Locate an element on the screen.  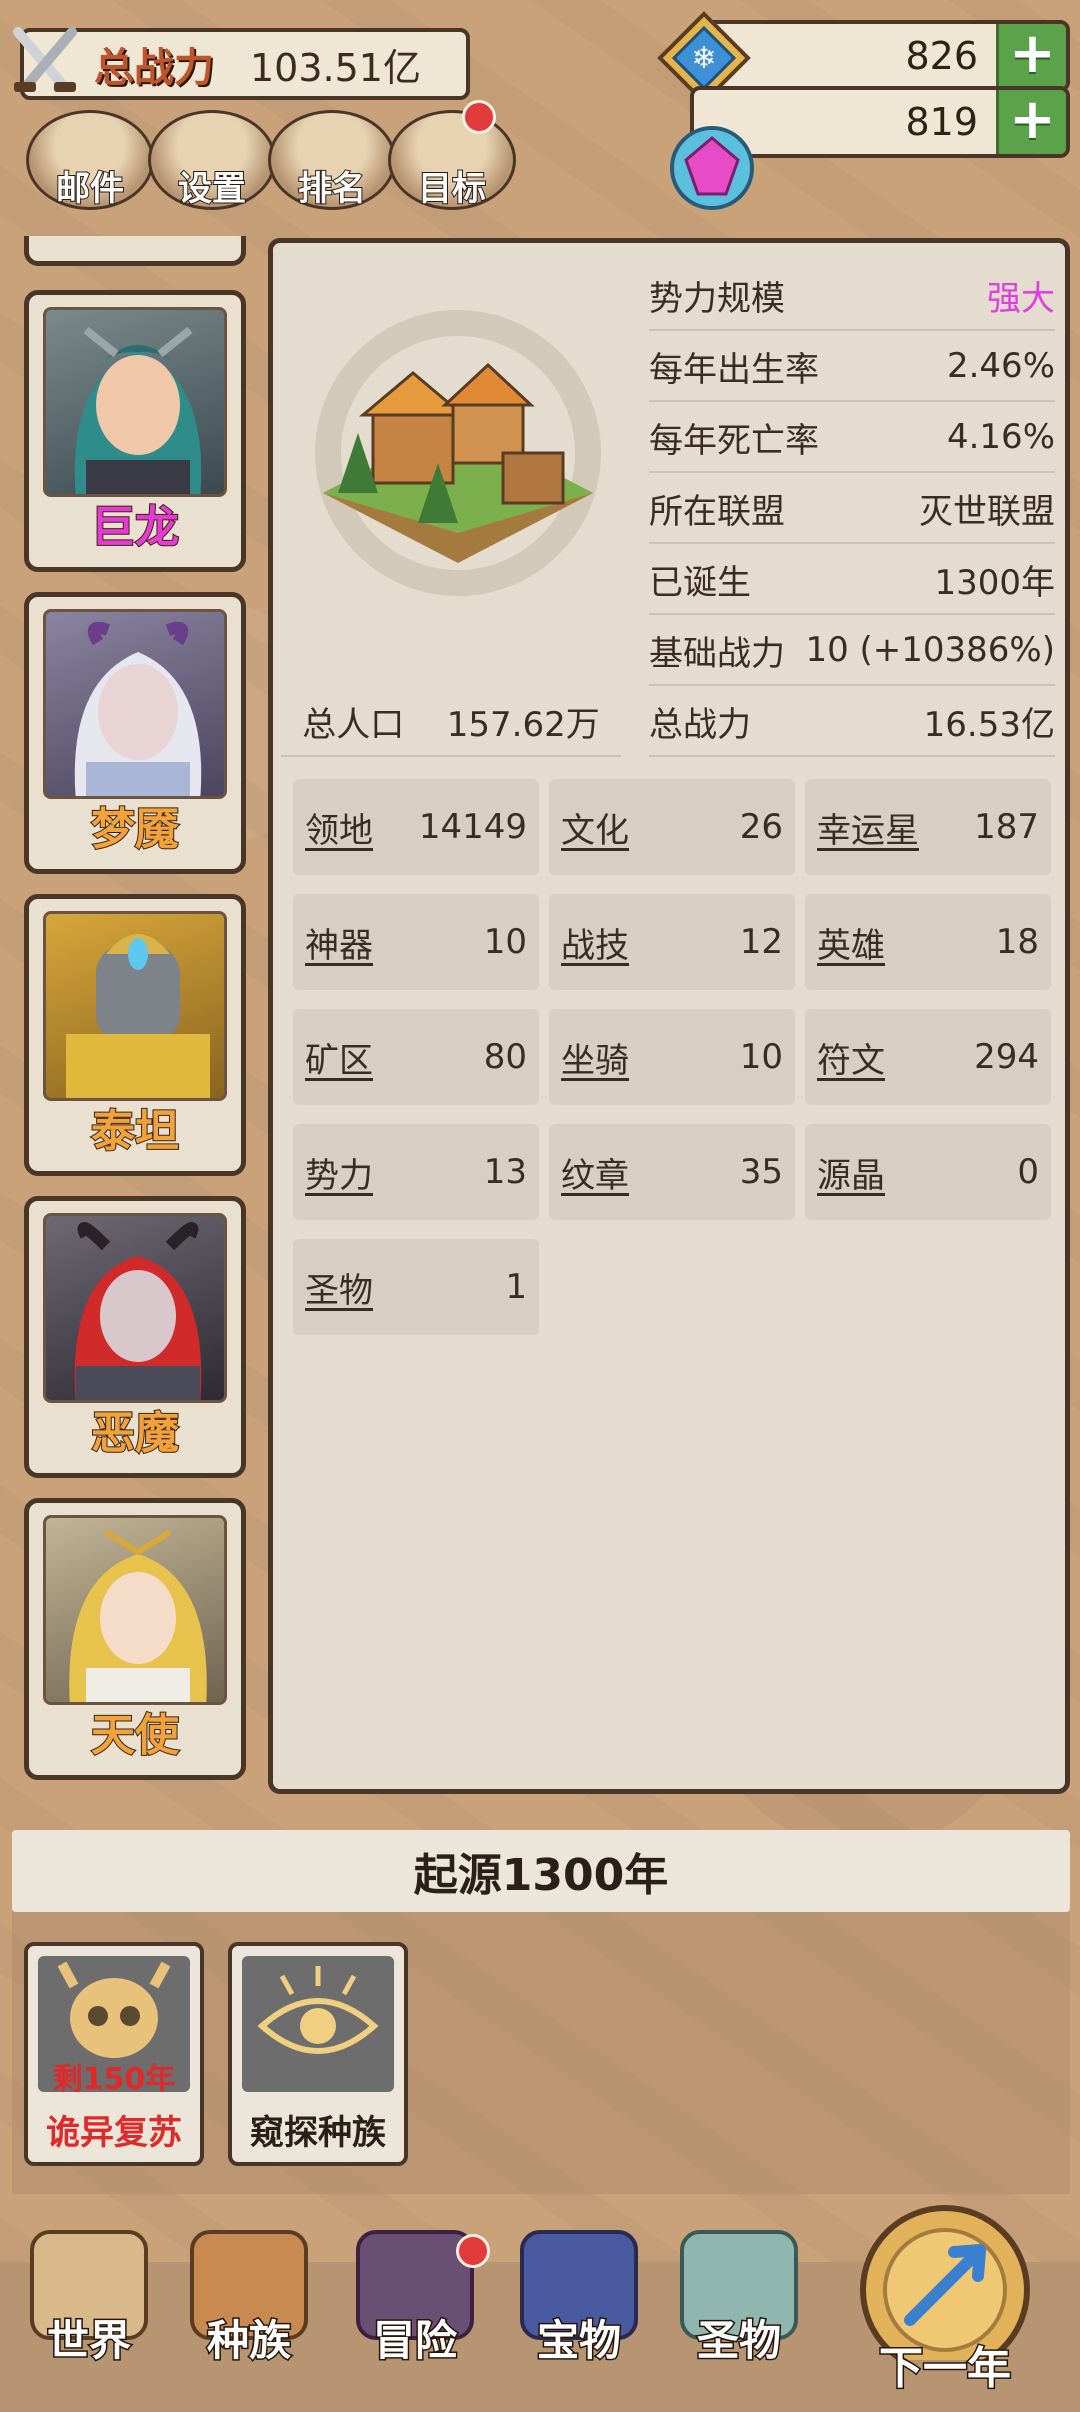
hero-name-angel: 天使 is located at coordinates (135, 1735).